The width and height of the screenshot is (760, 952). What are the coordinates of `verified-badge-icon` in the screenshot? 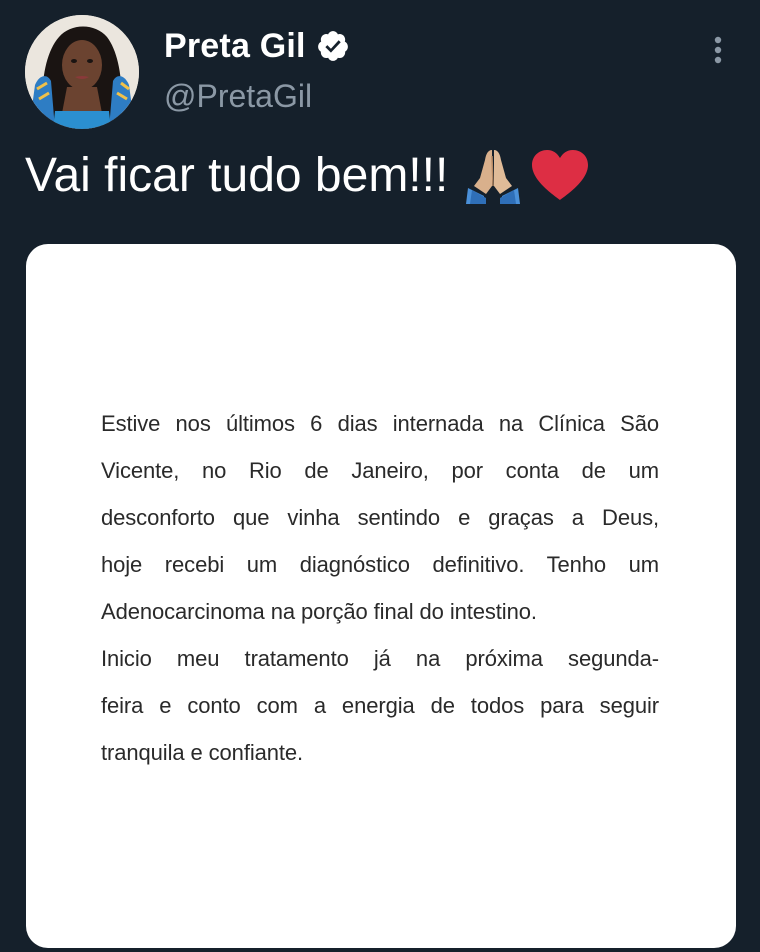 It's located at (332, 46).